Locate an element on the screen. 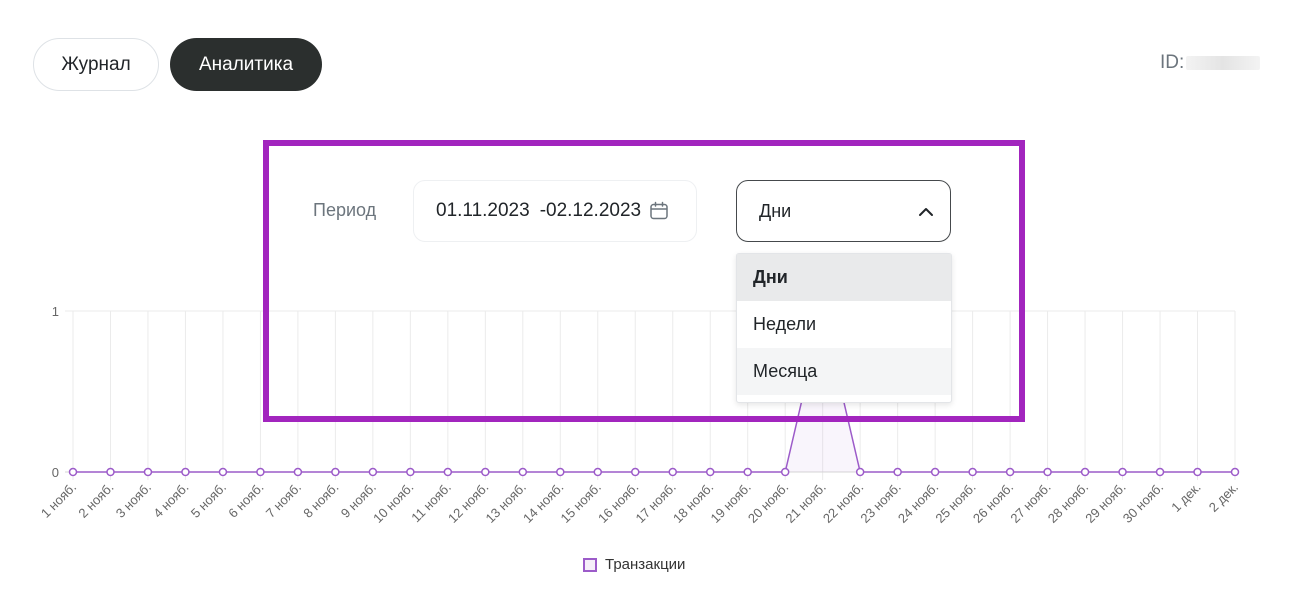 The height and width of the screenshot is (590, 1310). x-tick-label: 24 нояб. is located at coordinates (918, 503).